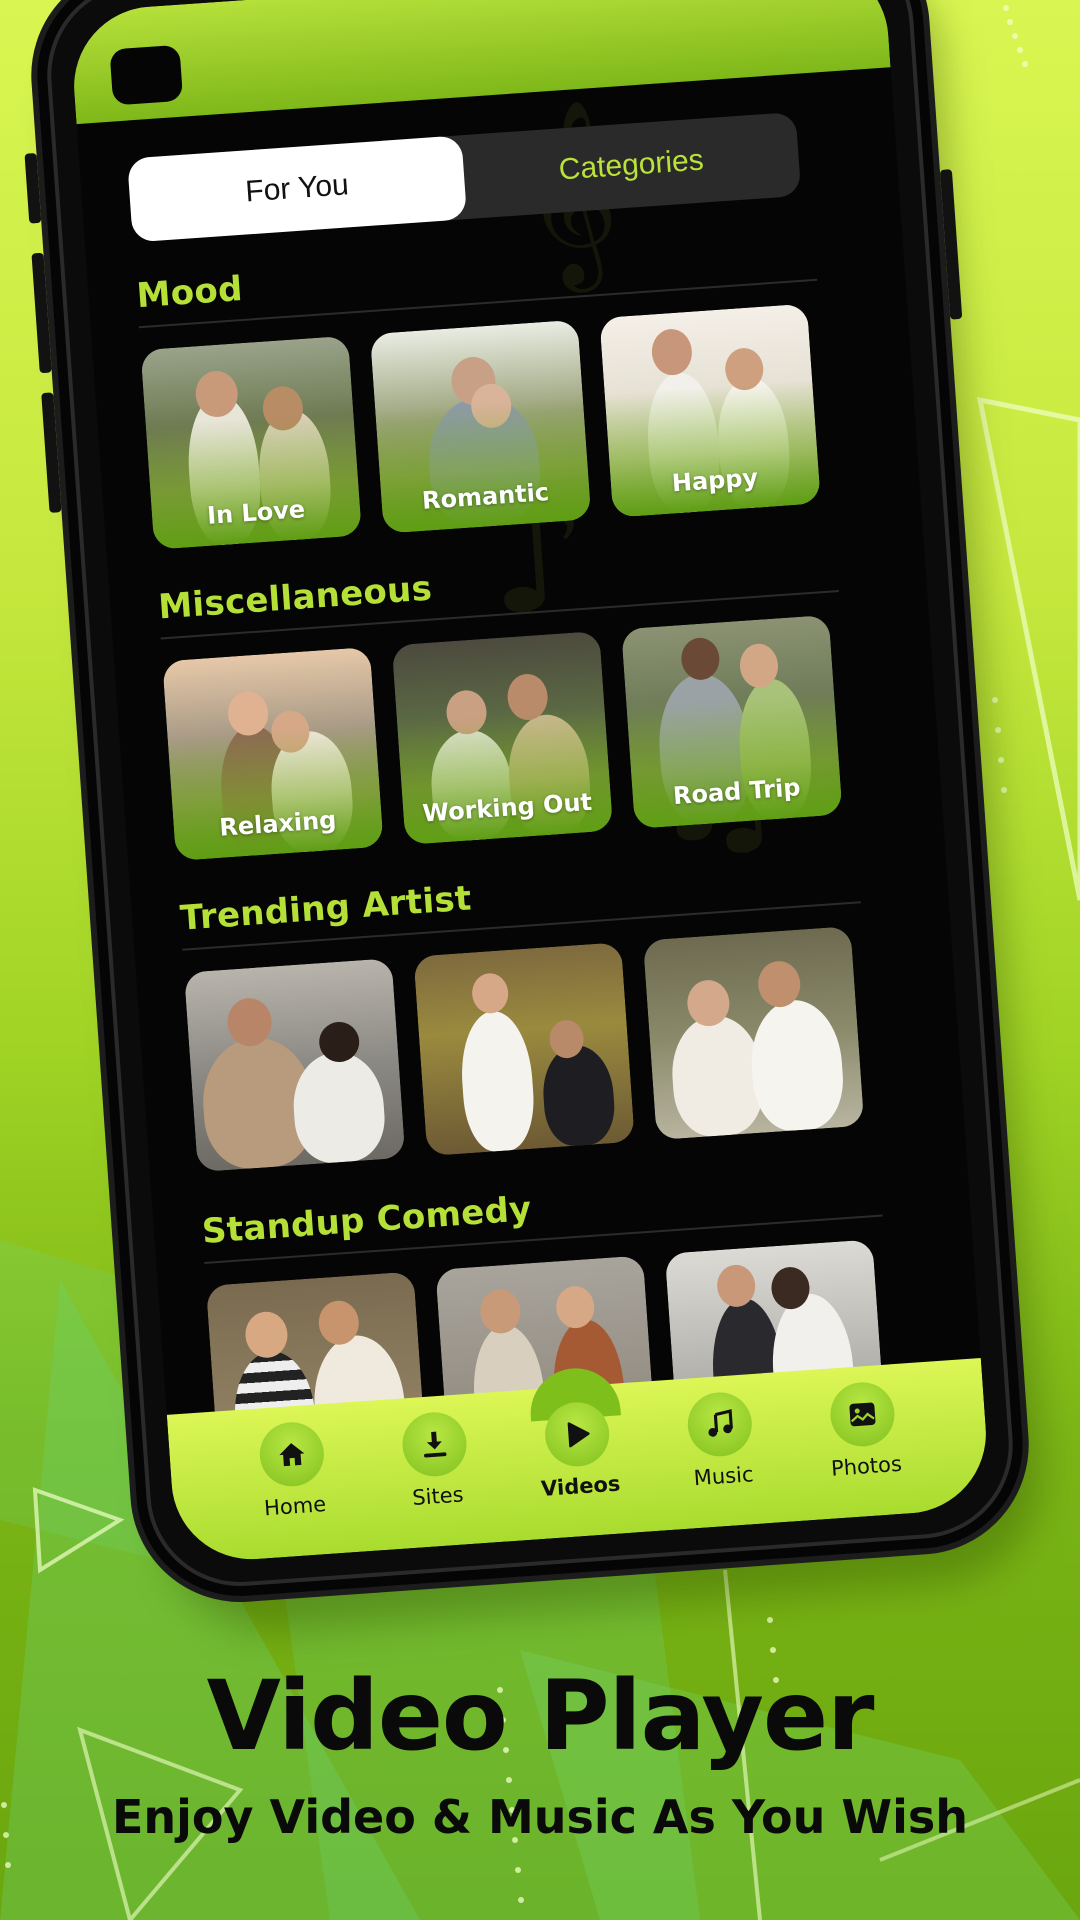 The height and width of the screenshot is (1920, 1080). I want to click on nav-label: Videos, so click(581, 1486).